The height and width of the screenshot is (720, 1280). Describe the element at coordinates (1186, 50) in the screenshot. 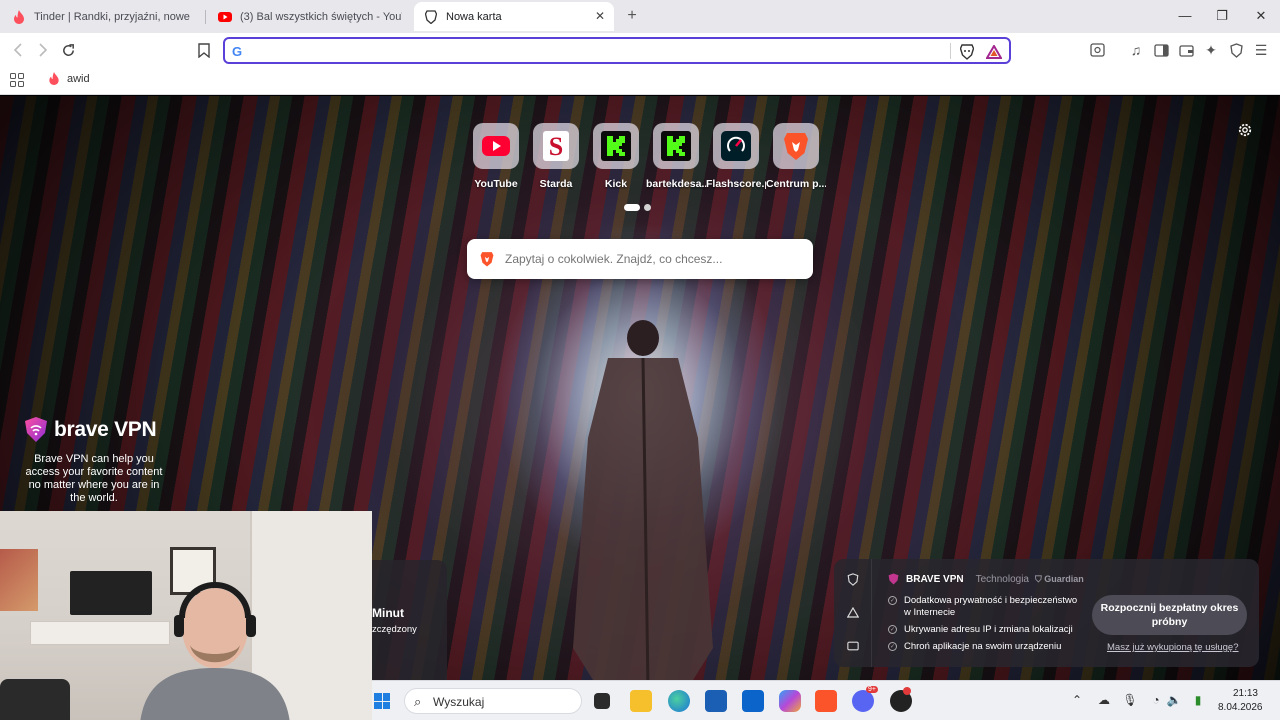

I see `wallet-icon` at that location.